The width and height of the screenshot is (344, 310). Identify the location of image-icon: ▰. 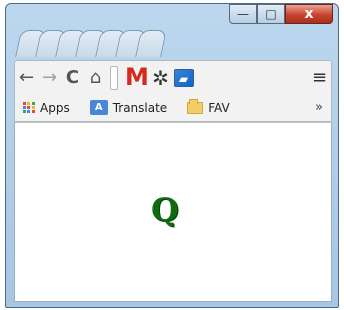
(183, 77).